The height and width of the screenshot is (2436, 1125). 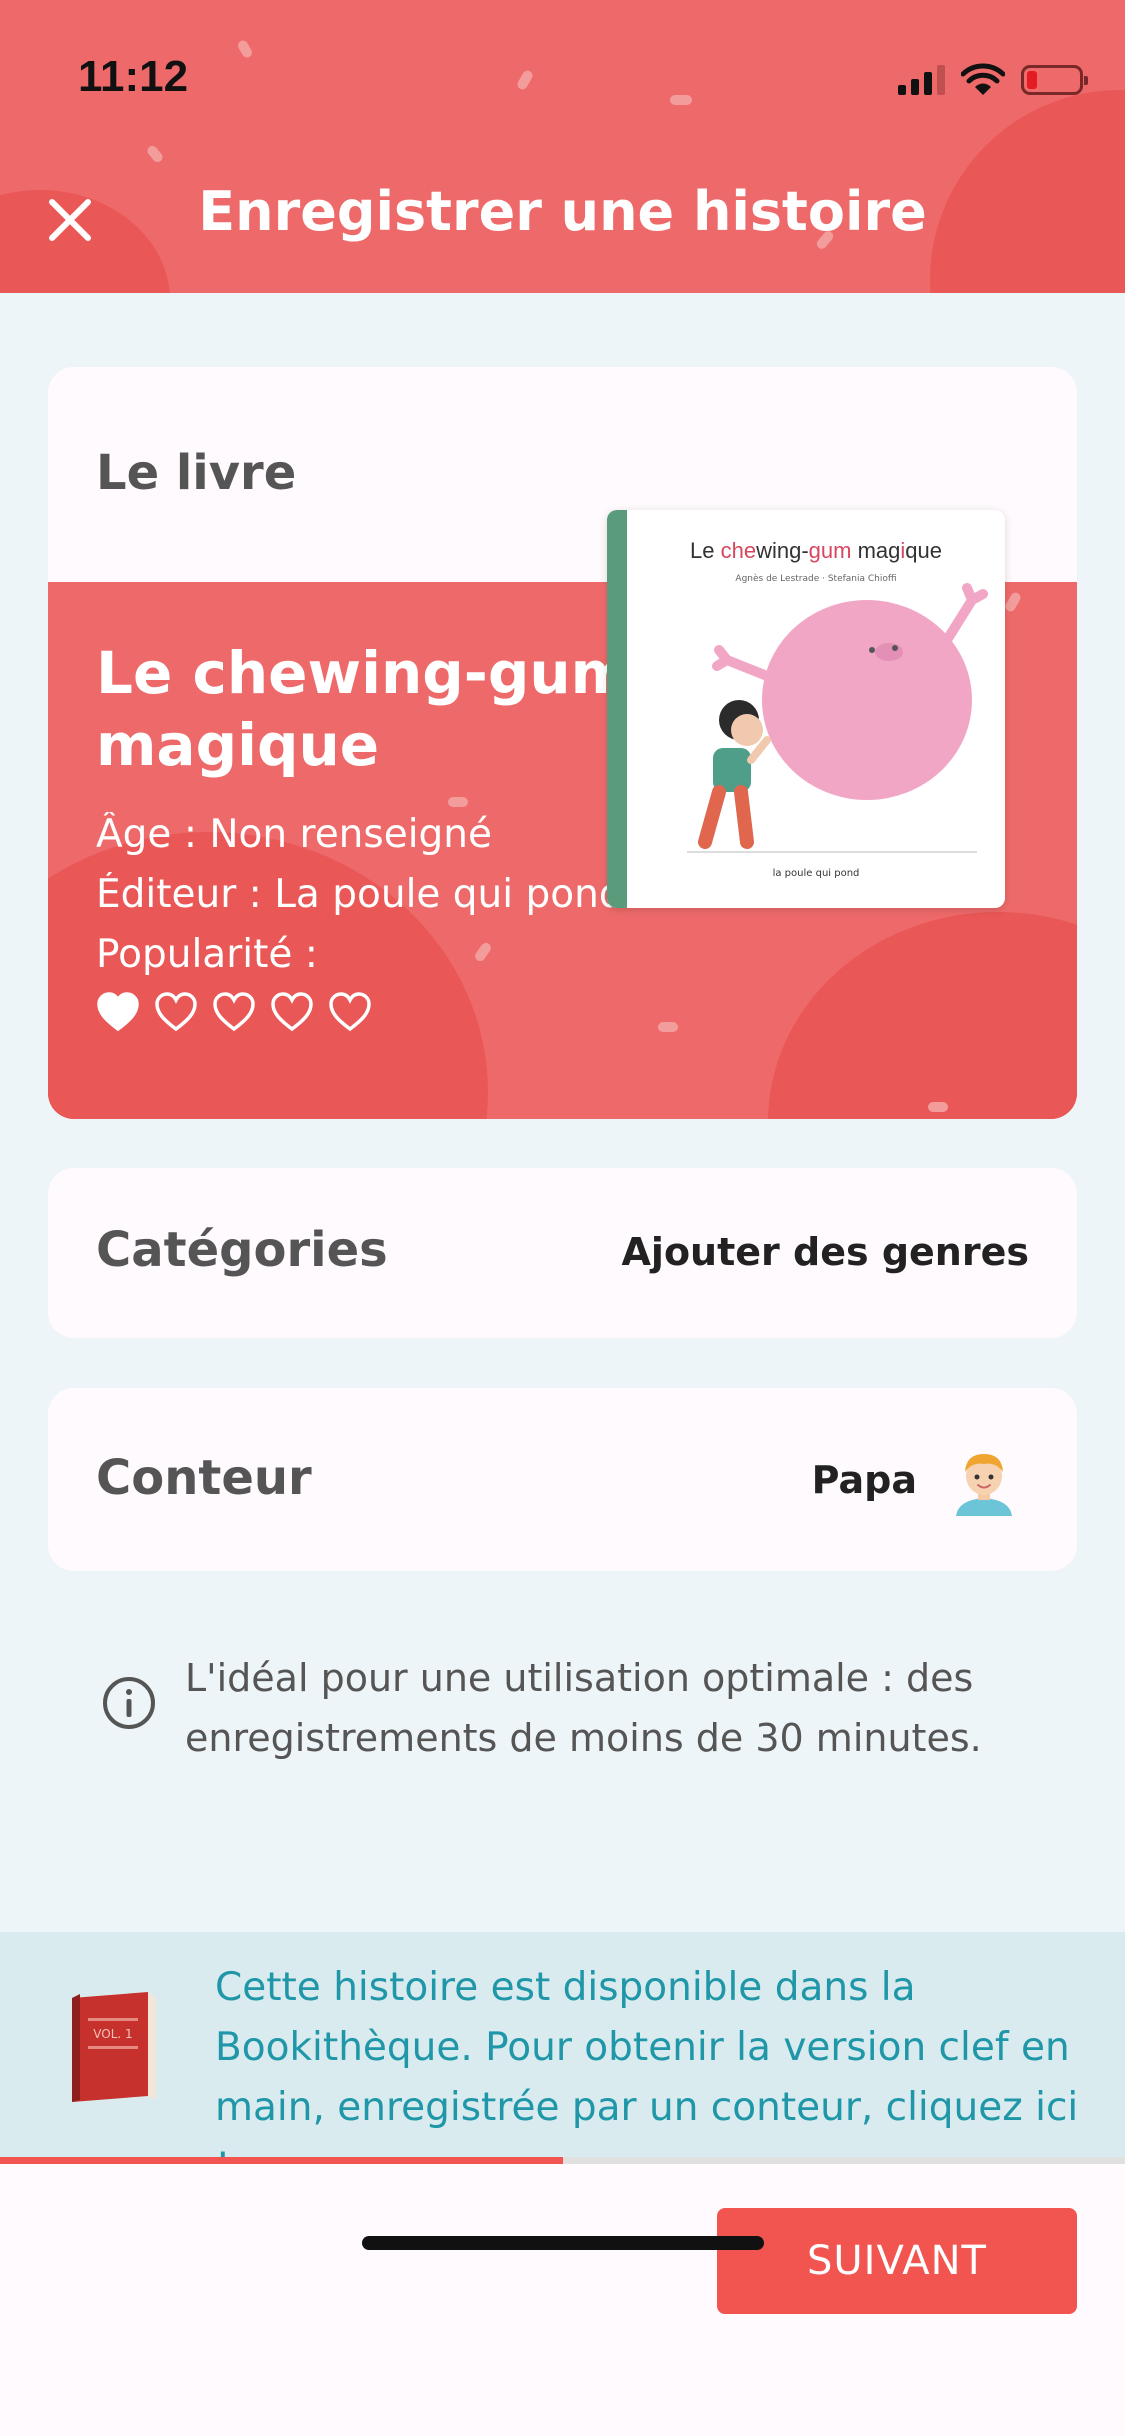 I want to click on book-publisher: Éditeur : La poule qui pond, so click(x=360, y=894).